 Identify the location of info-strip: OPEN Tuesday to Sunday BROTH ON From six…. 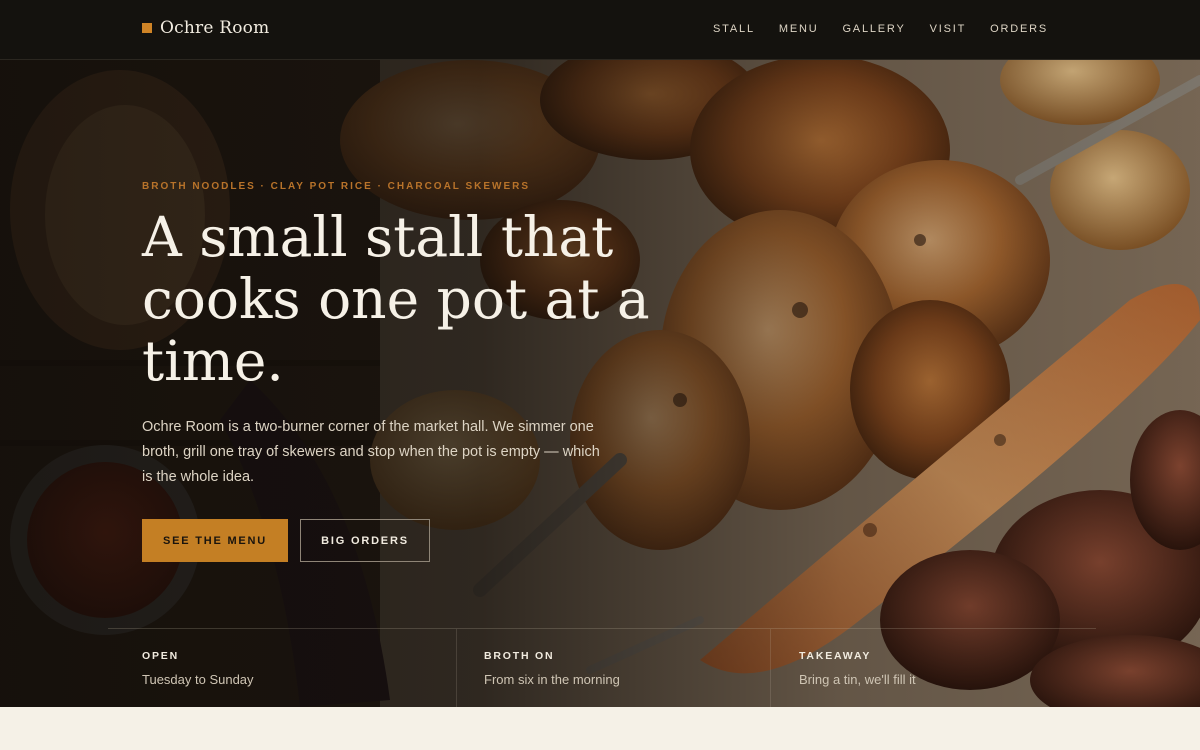
(602, 667).